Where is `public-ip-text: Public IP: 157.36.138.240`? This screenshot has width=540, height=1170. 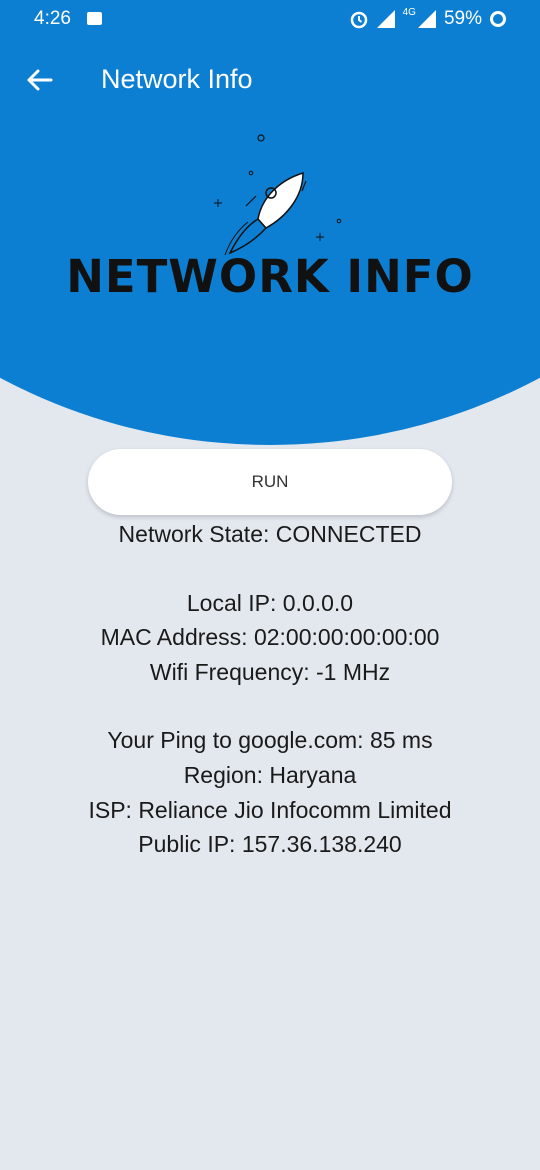
public-ip-text: Public IP: 157.36.138.240 is located at coordinates (270, 844).